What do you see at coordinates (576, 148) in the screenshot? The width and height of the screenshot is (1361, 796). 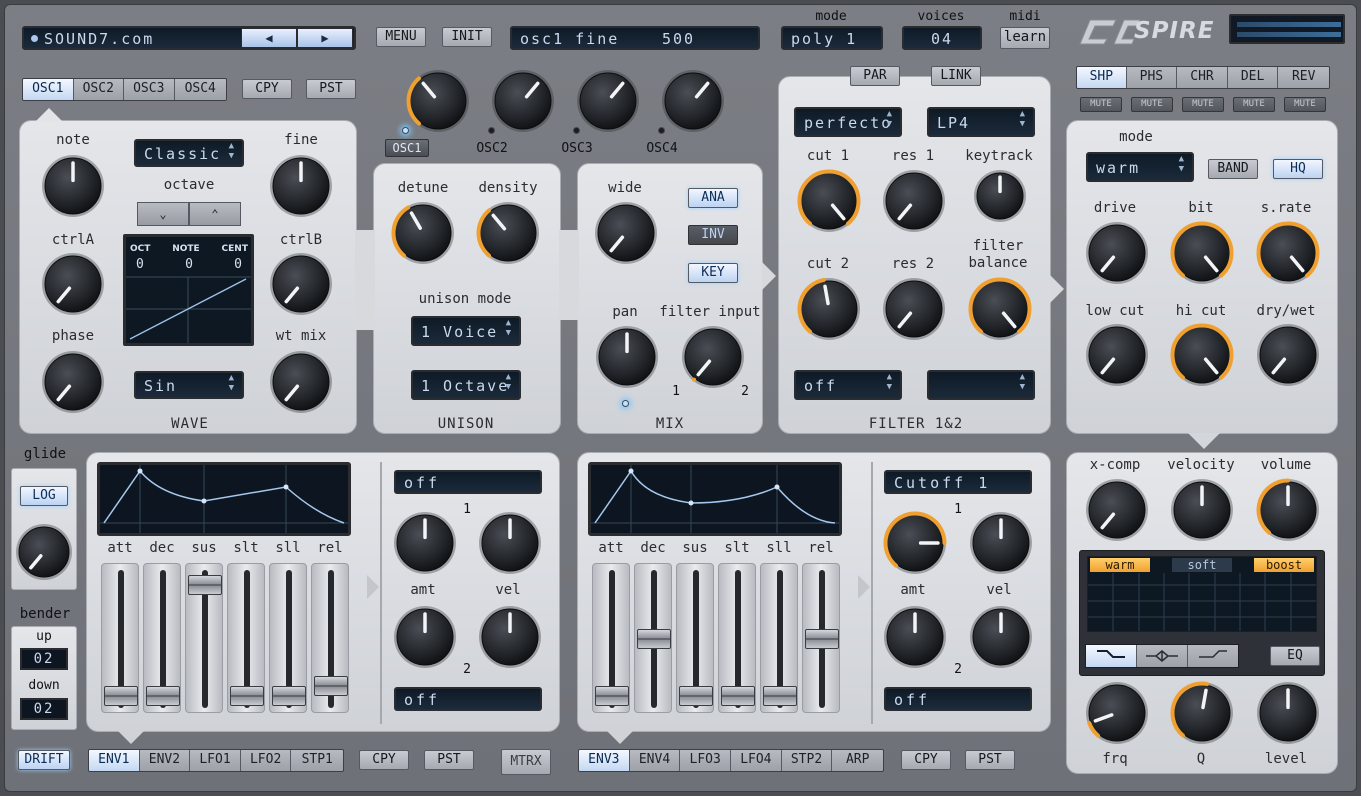 I see `osc3-select-label: OSC3` at bounding box center [576, 148].